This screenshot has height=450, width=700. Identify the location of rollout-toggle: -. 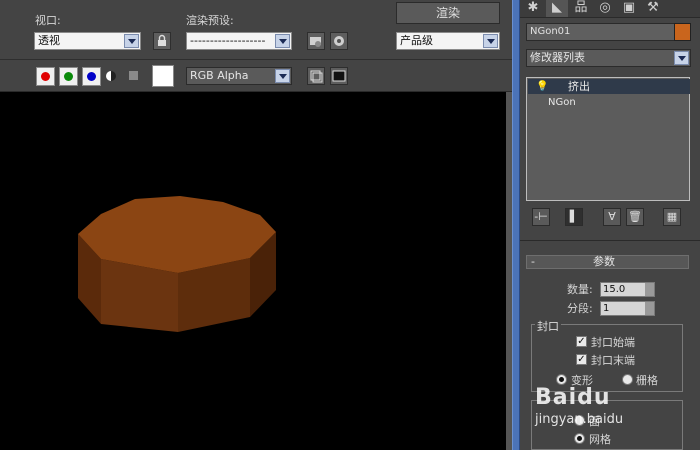
(533, 261).